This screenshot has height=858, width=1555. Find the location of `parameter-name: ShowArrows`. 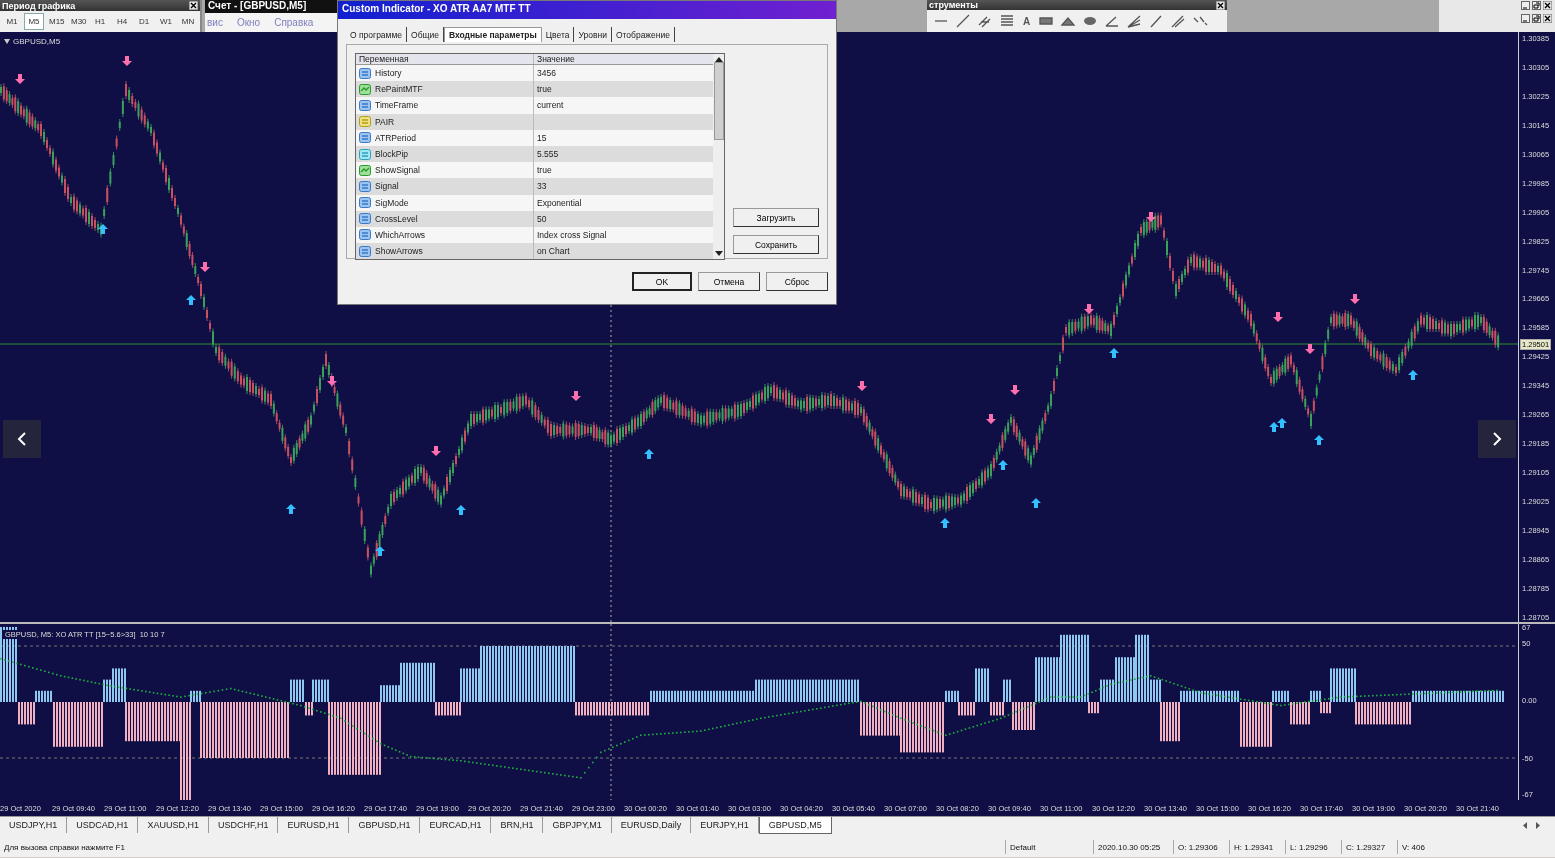

parameter-name: ShowArrows is located at coordinates (399, 251).